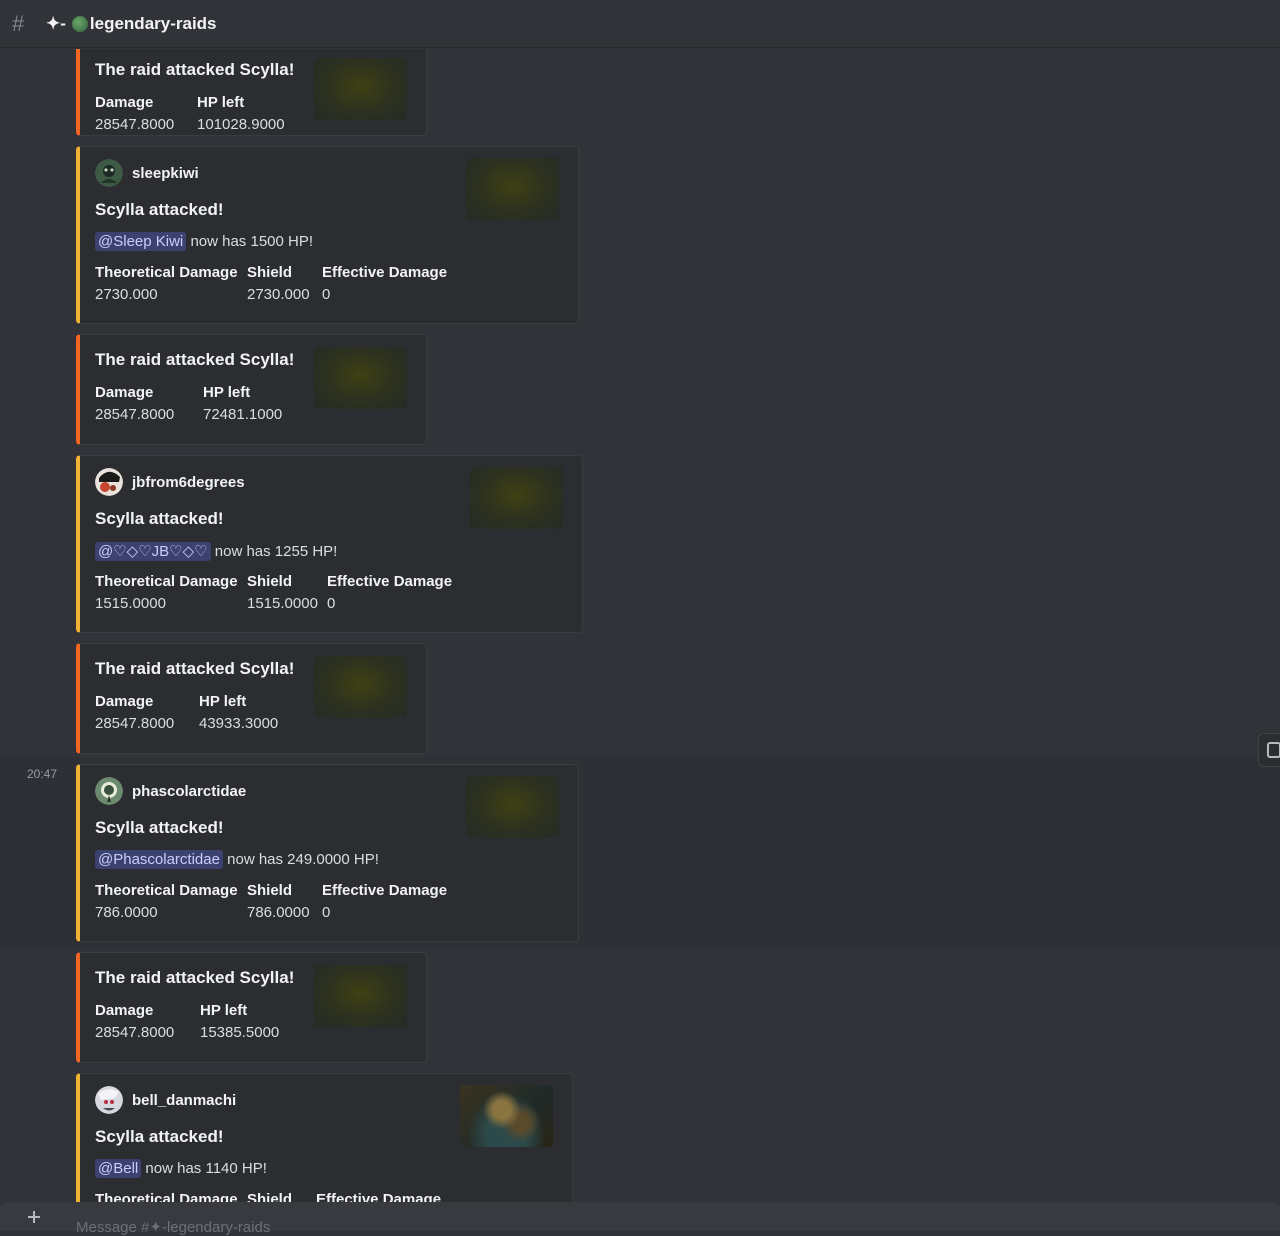  Describe the element at coordinates (238, 712) in the screenshot. I see `hp-left-field: HP left 43933.3000` at that location.